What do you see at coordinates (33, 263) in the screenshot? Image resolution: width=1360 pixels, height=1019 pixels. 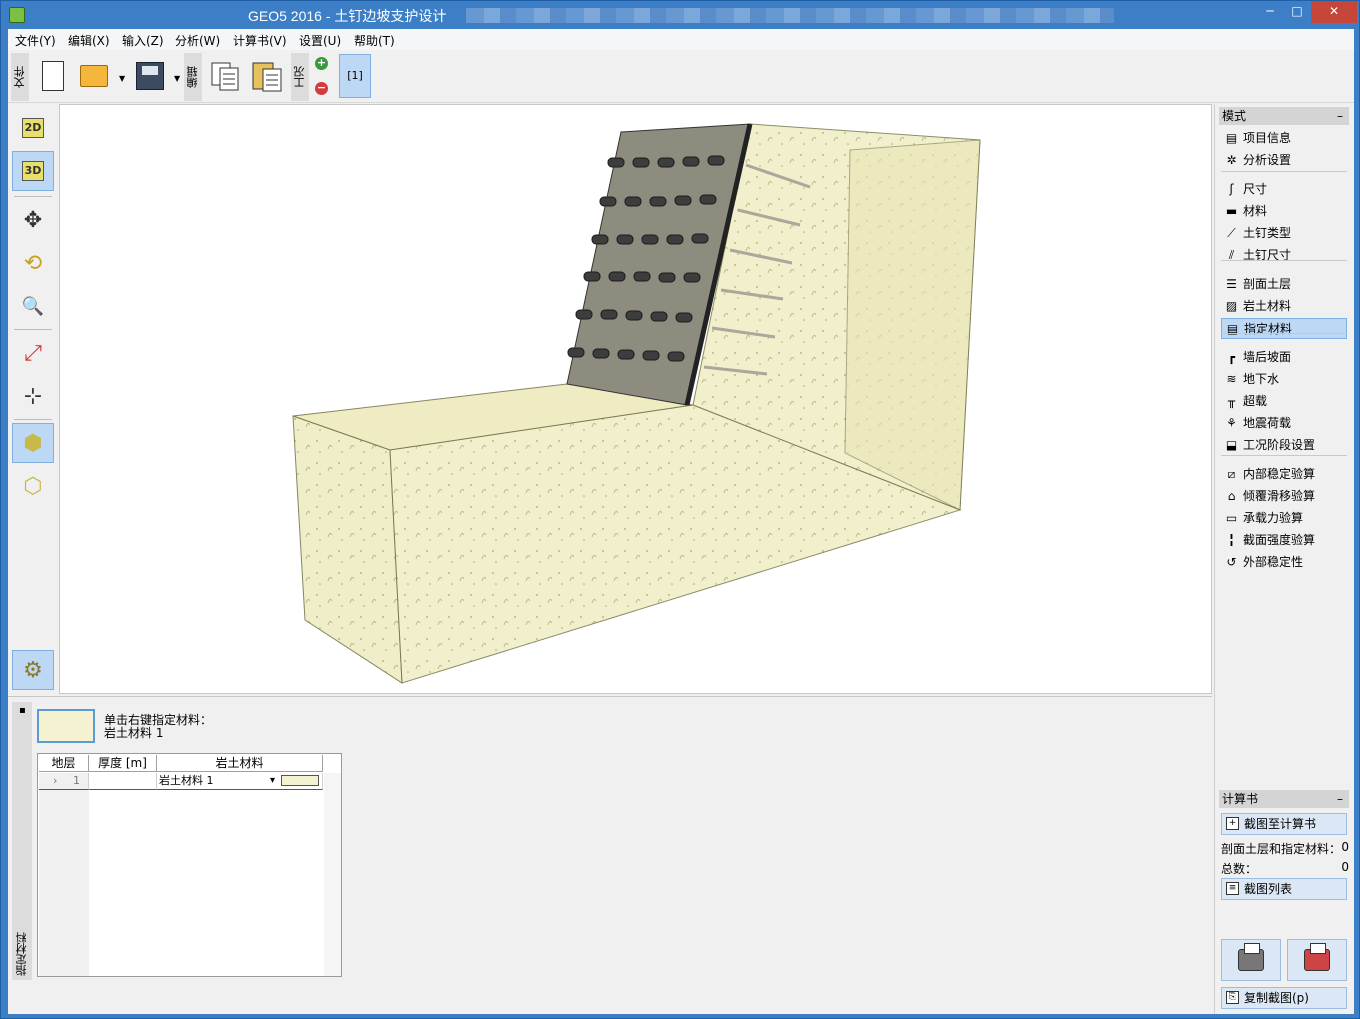 I see `rotate-button: ⟲` at bounding box center [33, 263].